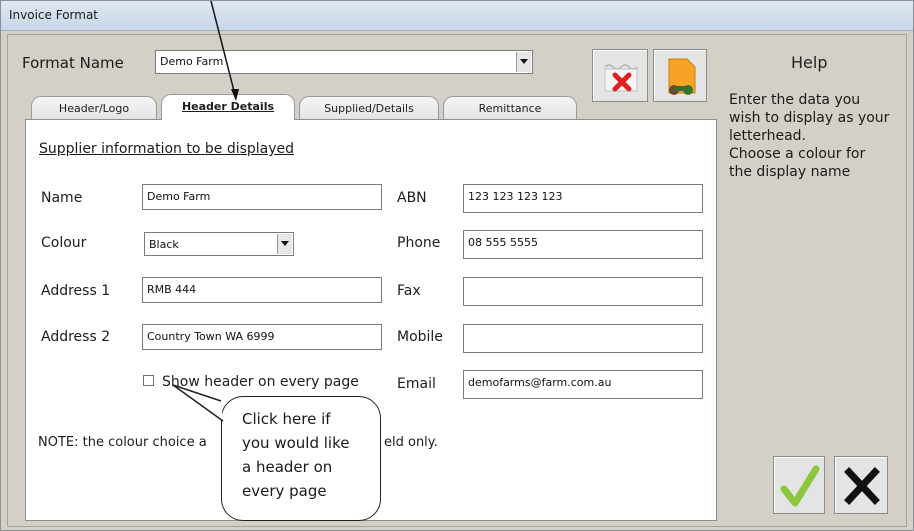  Describe the element at coordinates (76, 337) in the screenshot. I see `address2-label: Address 2` at that location.